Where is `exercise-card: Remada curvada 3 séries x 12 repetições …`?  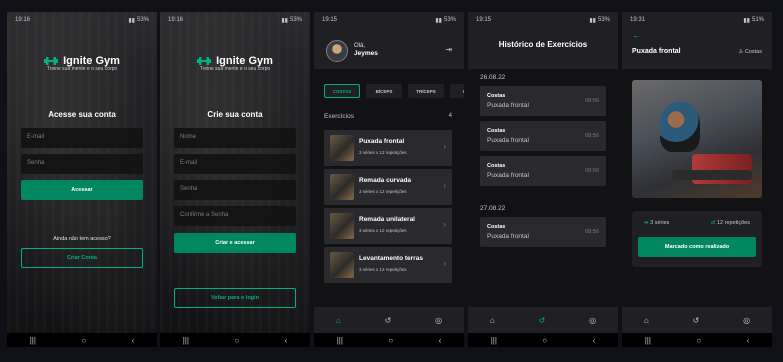 exercise-card: Remada curvada 3 séries x 12 repetições … is located at coordinates (388, 187).